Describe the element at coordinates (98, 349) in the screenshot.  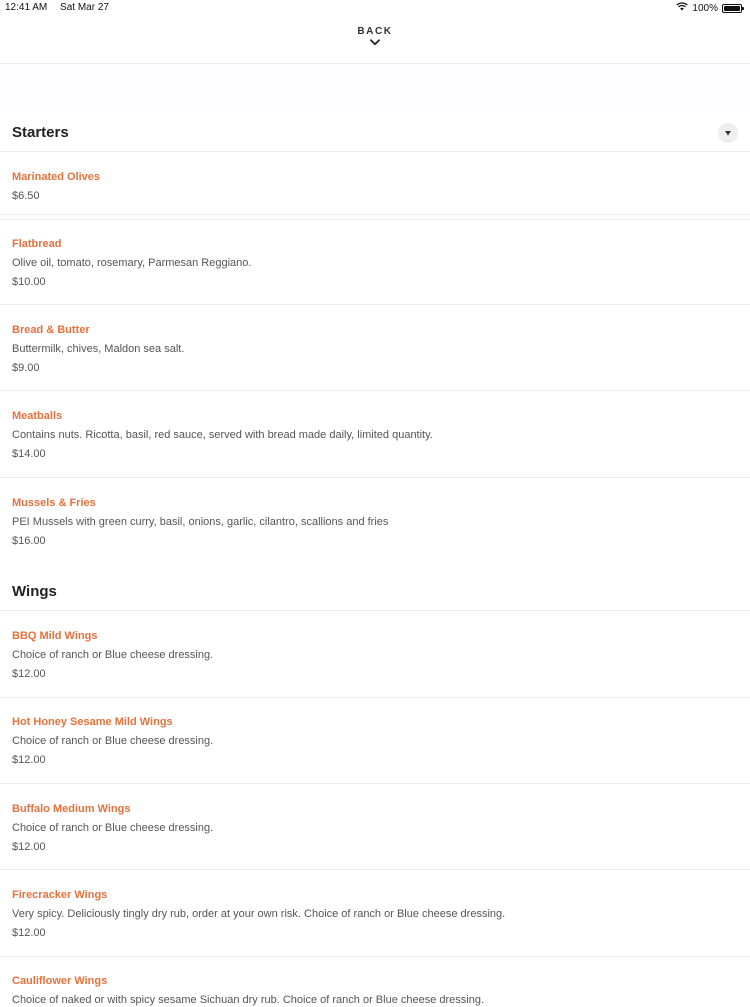
I see `item-description: Buttermilk, chives, Maldon sea salt.` at that location.